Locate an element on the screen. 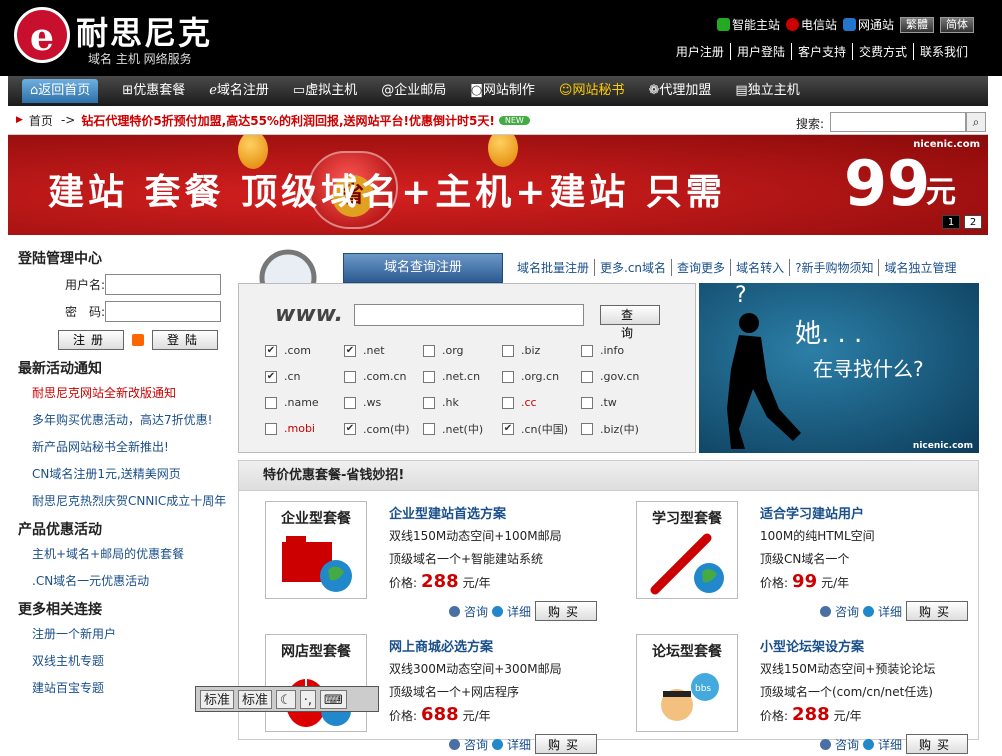  pager-2: 2 is located at coordinates (973, 222).